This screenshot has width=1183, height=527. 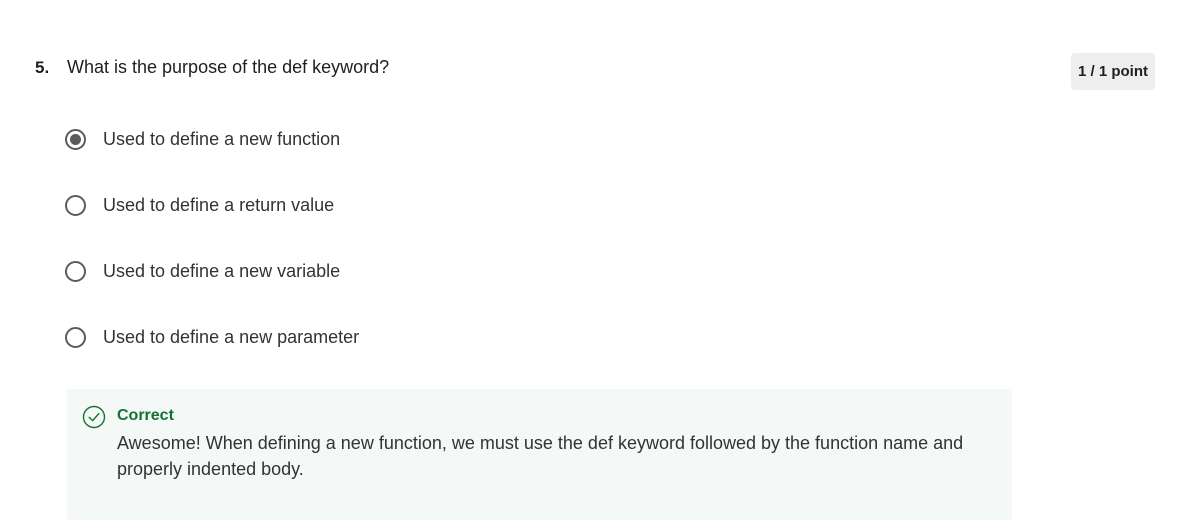 What do you see at coordinates (145, 415) in the screenshot?
I see `feedback-status: Correct` at bounding box center [145, 415].